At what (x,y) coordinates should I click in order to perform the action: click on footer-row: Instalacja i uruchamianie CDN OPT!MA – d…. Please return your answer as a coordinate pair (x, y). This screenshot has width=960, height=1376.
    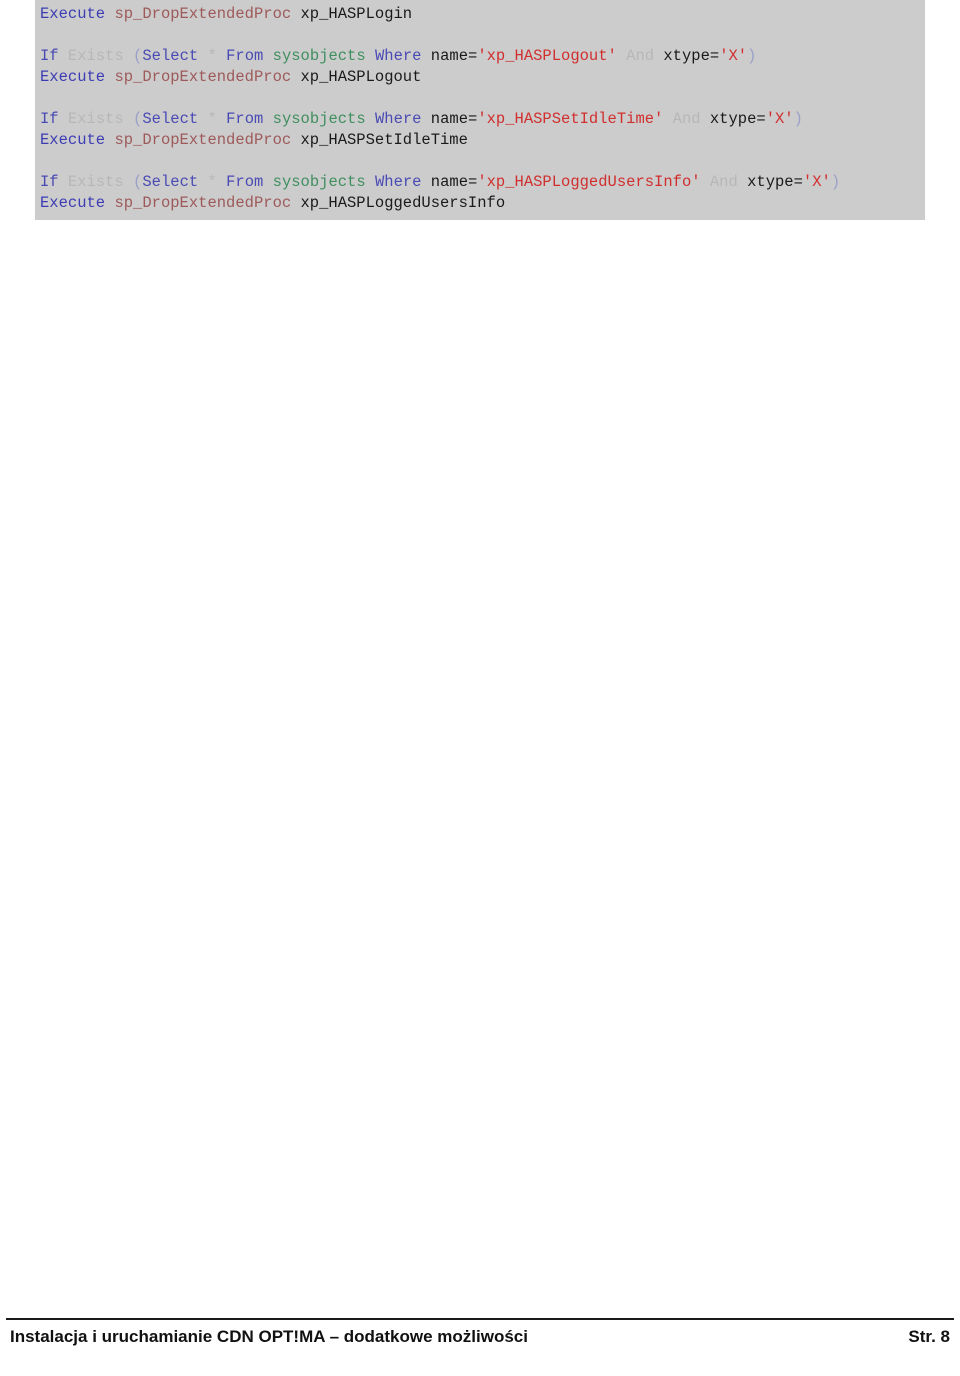
    Looking at the image, I should click on (480, 1337).